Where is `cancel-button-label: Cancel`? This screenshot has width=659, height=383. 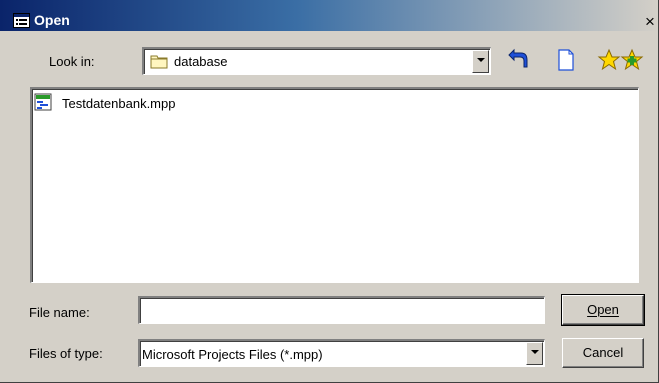
cancel-button-label: Cancel is located at coordinates (603, 352).